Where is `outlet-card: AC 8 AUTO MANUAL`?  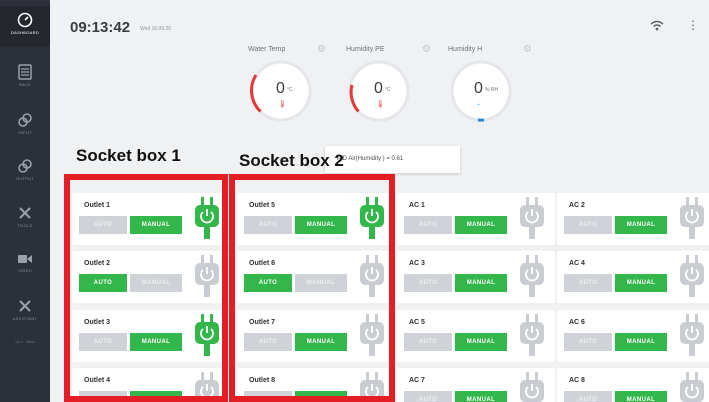
outlet-card: AC 8 AUTO MANUAL is located at coordinates (633, 385).